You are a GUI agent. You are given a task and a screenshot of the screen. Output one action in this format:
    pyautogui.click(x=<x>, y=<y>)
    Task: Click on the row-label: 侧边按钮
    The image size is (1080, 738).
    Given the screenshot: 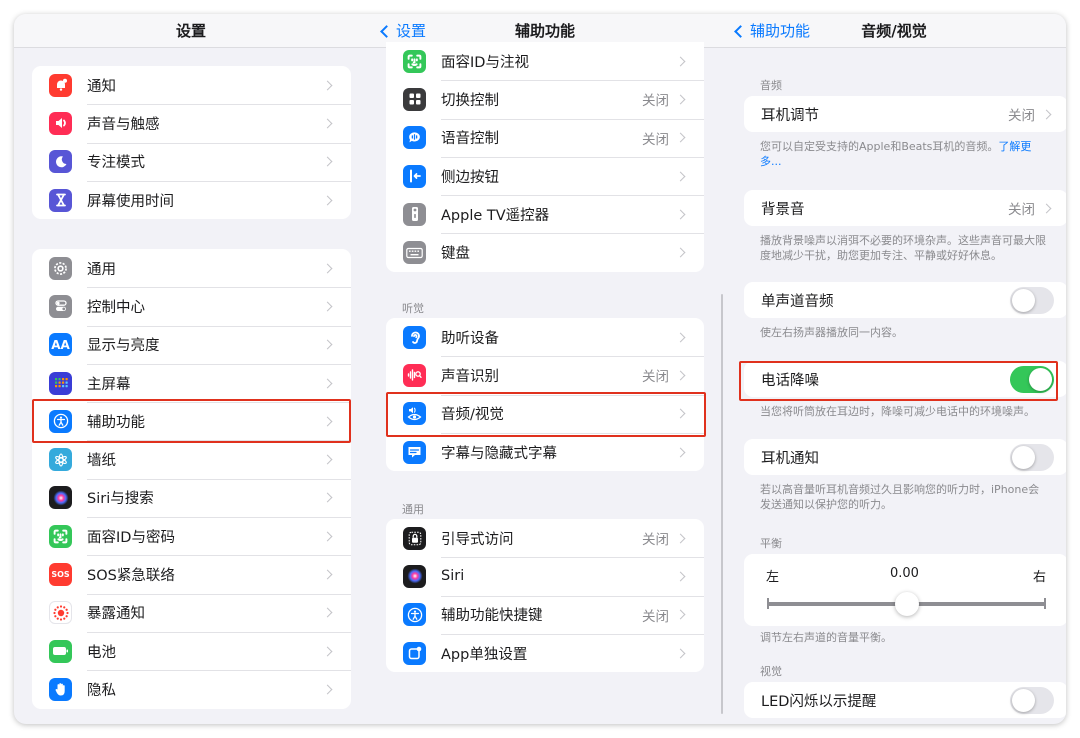 What is the action you would take?
    pyautogui.click(x=470, y=177)
    